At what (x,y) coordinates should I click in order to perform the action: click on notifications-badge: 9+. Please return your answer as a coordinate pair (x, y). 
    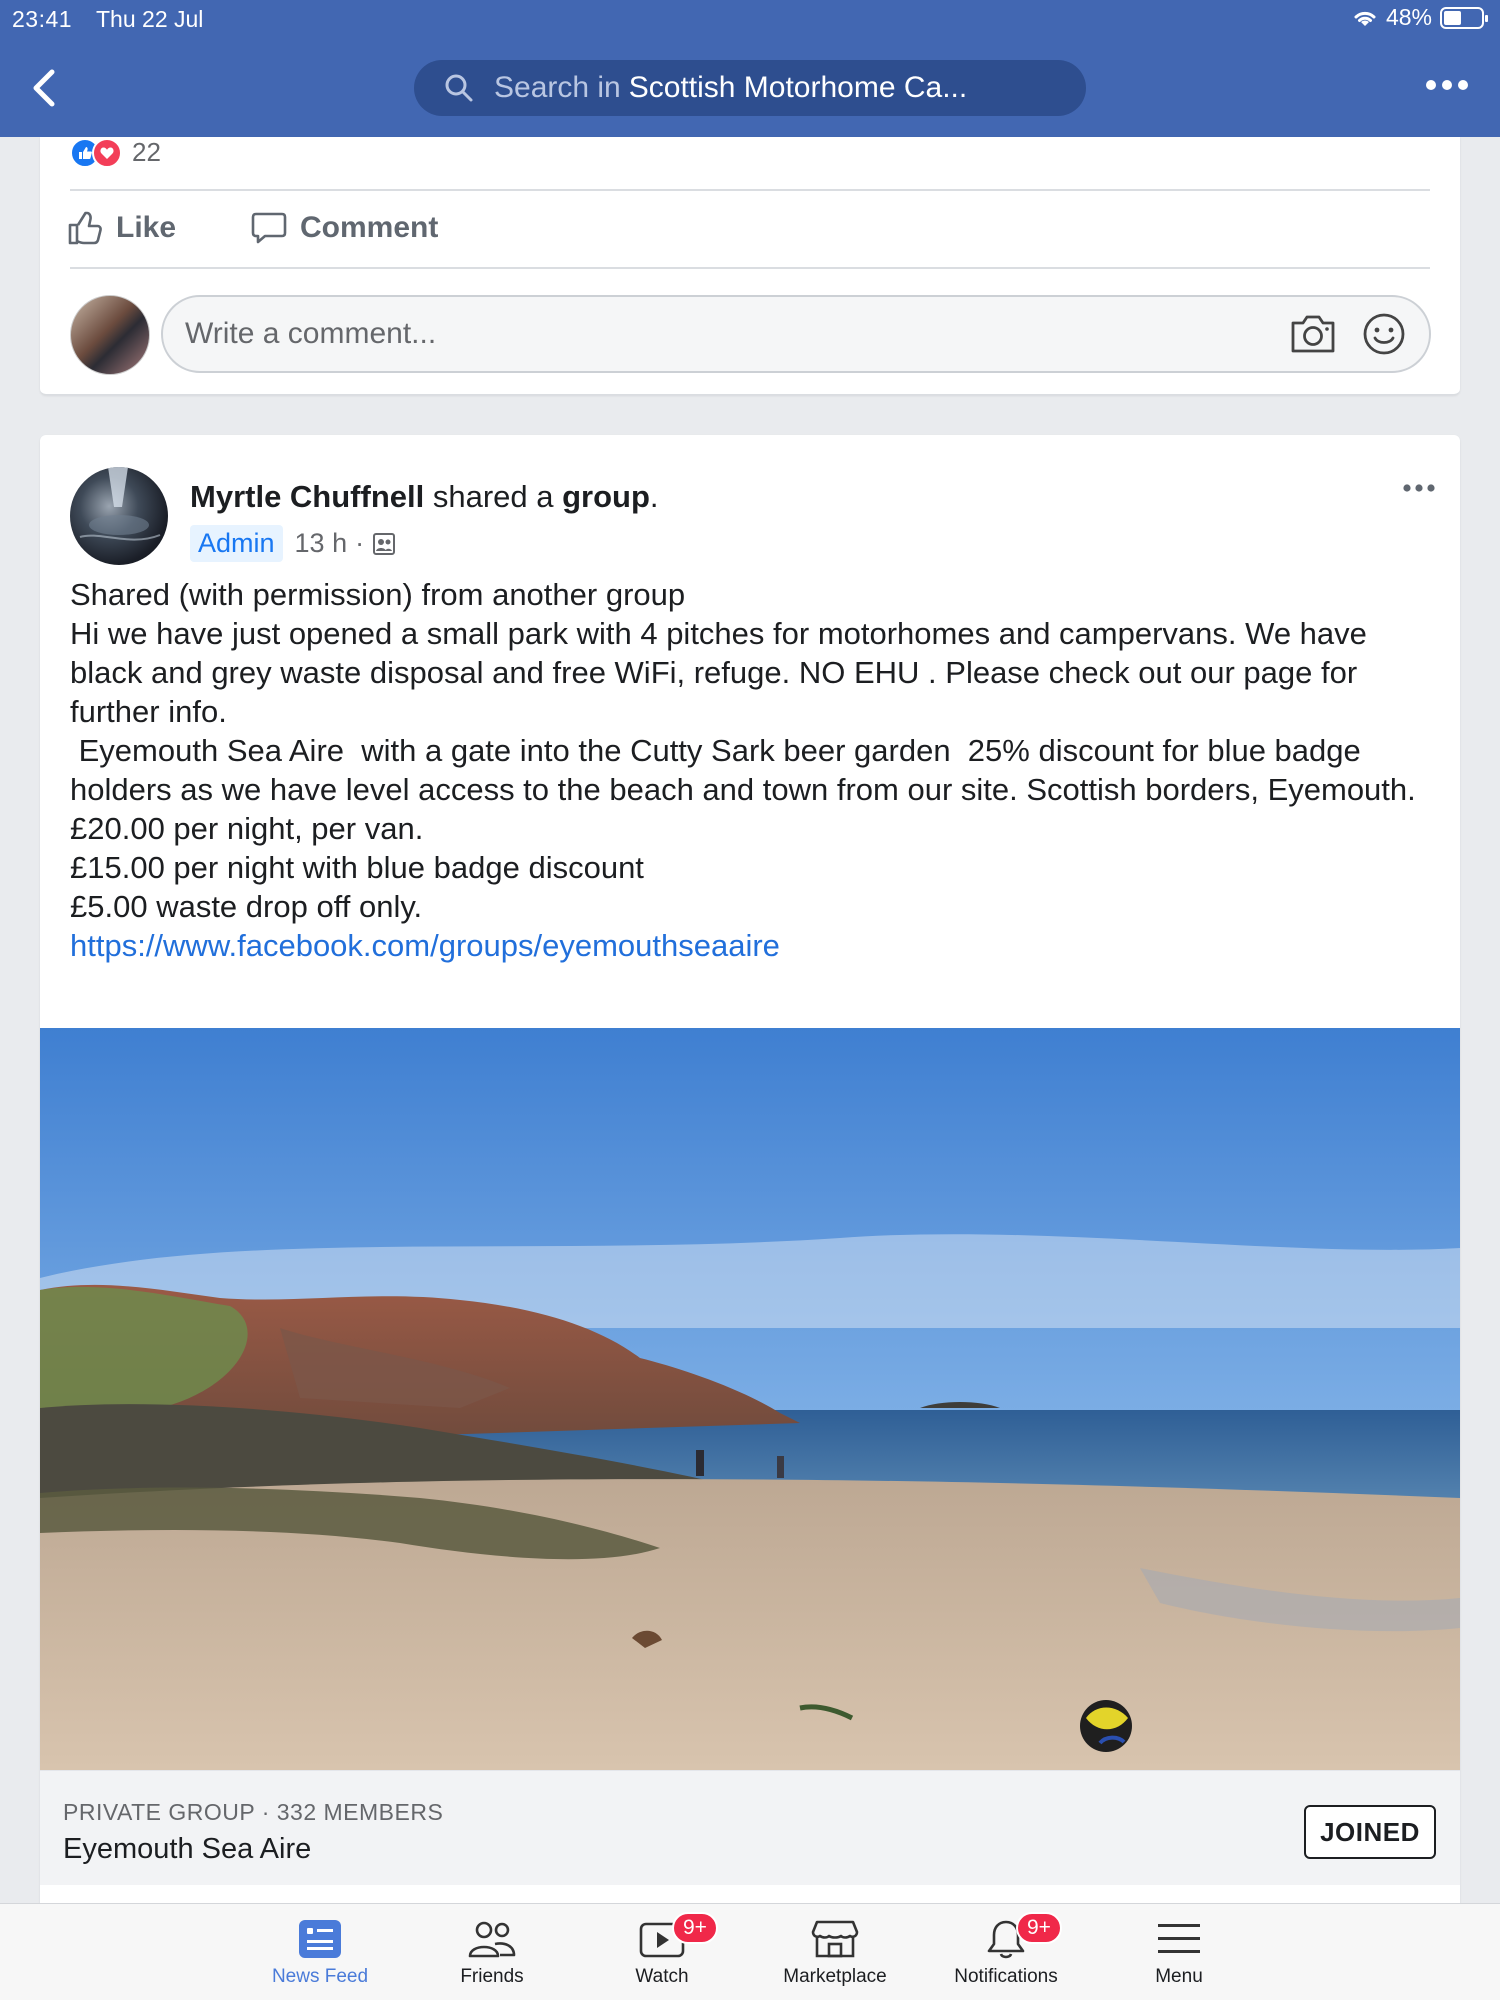
    Looking at the image, I should click on (1039, 1928).